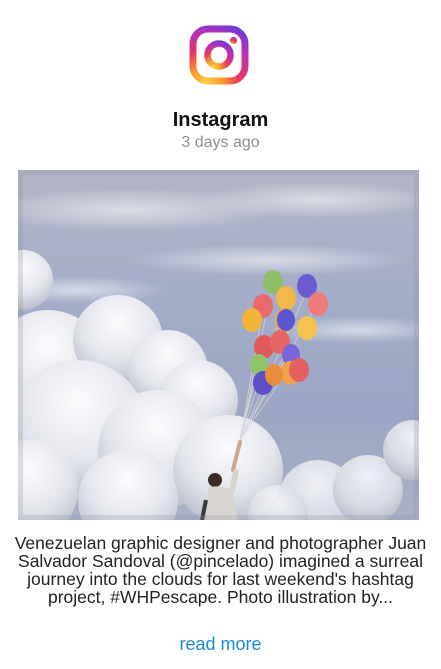 Image resolution: width=441 pixels, height=669 pixels. What do you see at coordinates (219, 55) in the screenshot?
I see `instagram-logo-icon` at bounding box center [219, 55].